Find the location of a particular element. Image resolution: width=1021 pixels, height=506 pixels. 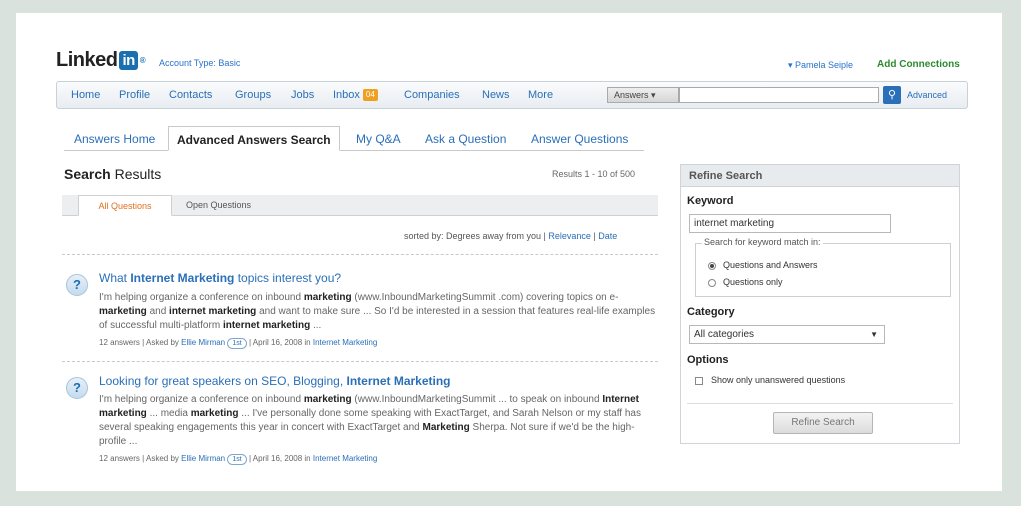

refine-search-header: Refine Search is located at coordinates (820, 176).